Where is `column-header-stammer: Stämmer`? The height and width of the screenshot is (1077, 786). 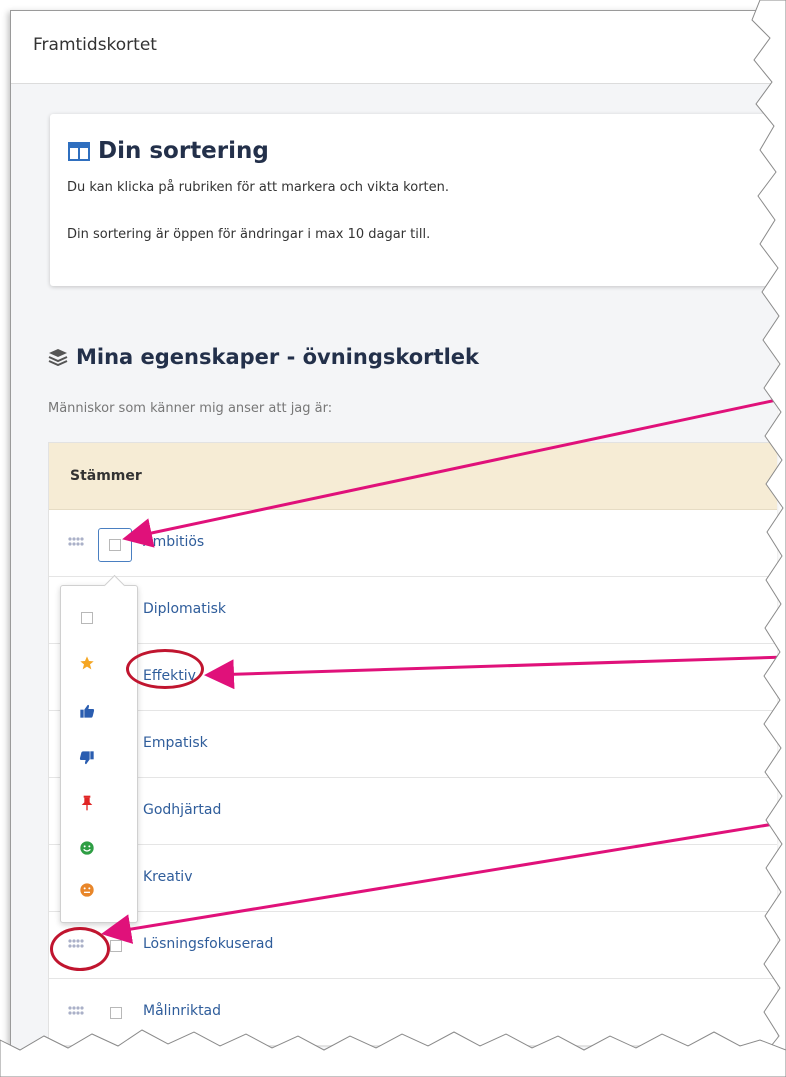 column-header-stammer: Stämmer is located at coordinates (106, 476).